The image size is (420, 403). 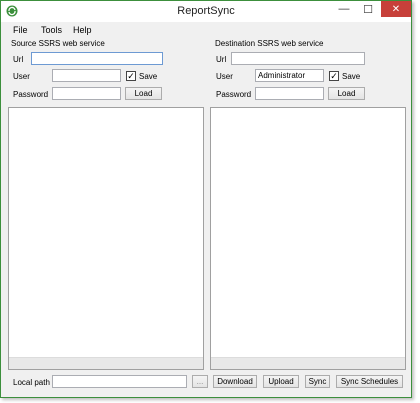 What do you see at coordinates (368, 9) in the screenshot?
I see `maximize-button: ☐` at bounding box center [368, 9].